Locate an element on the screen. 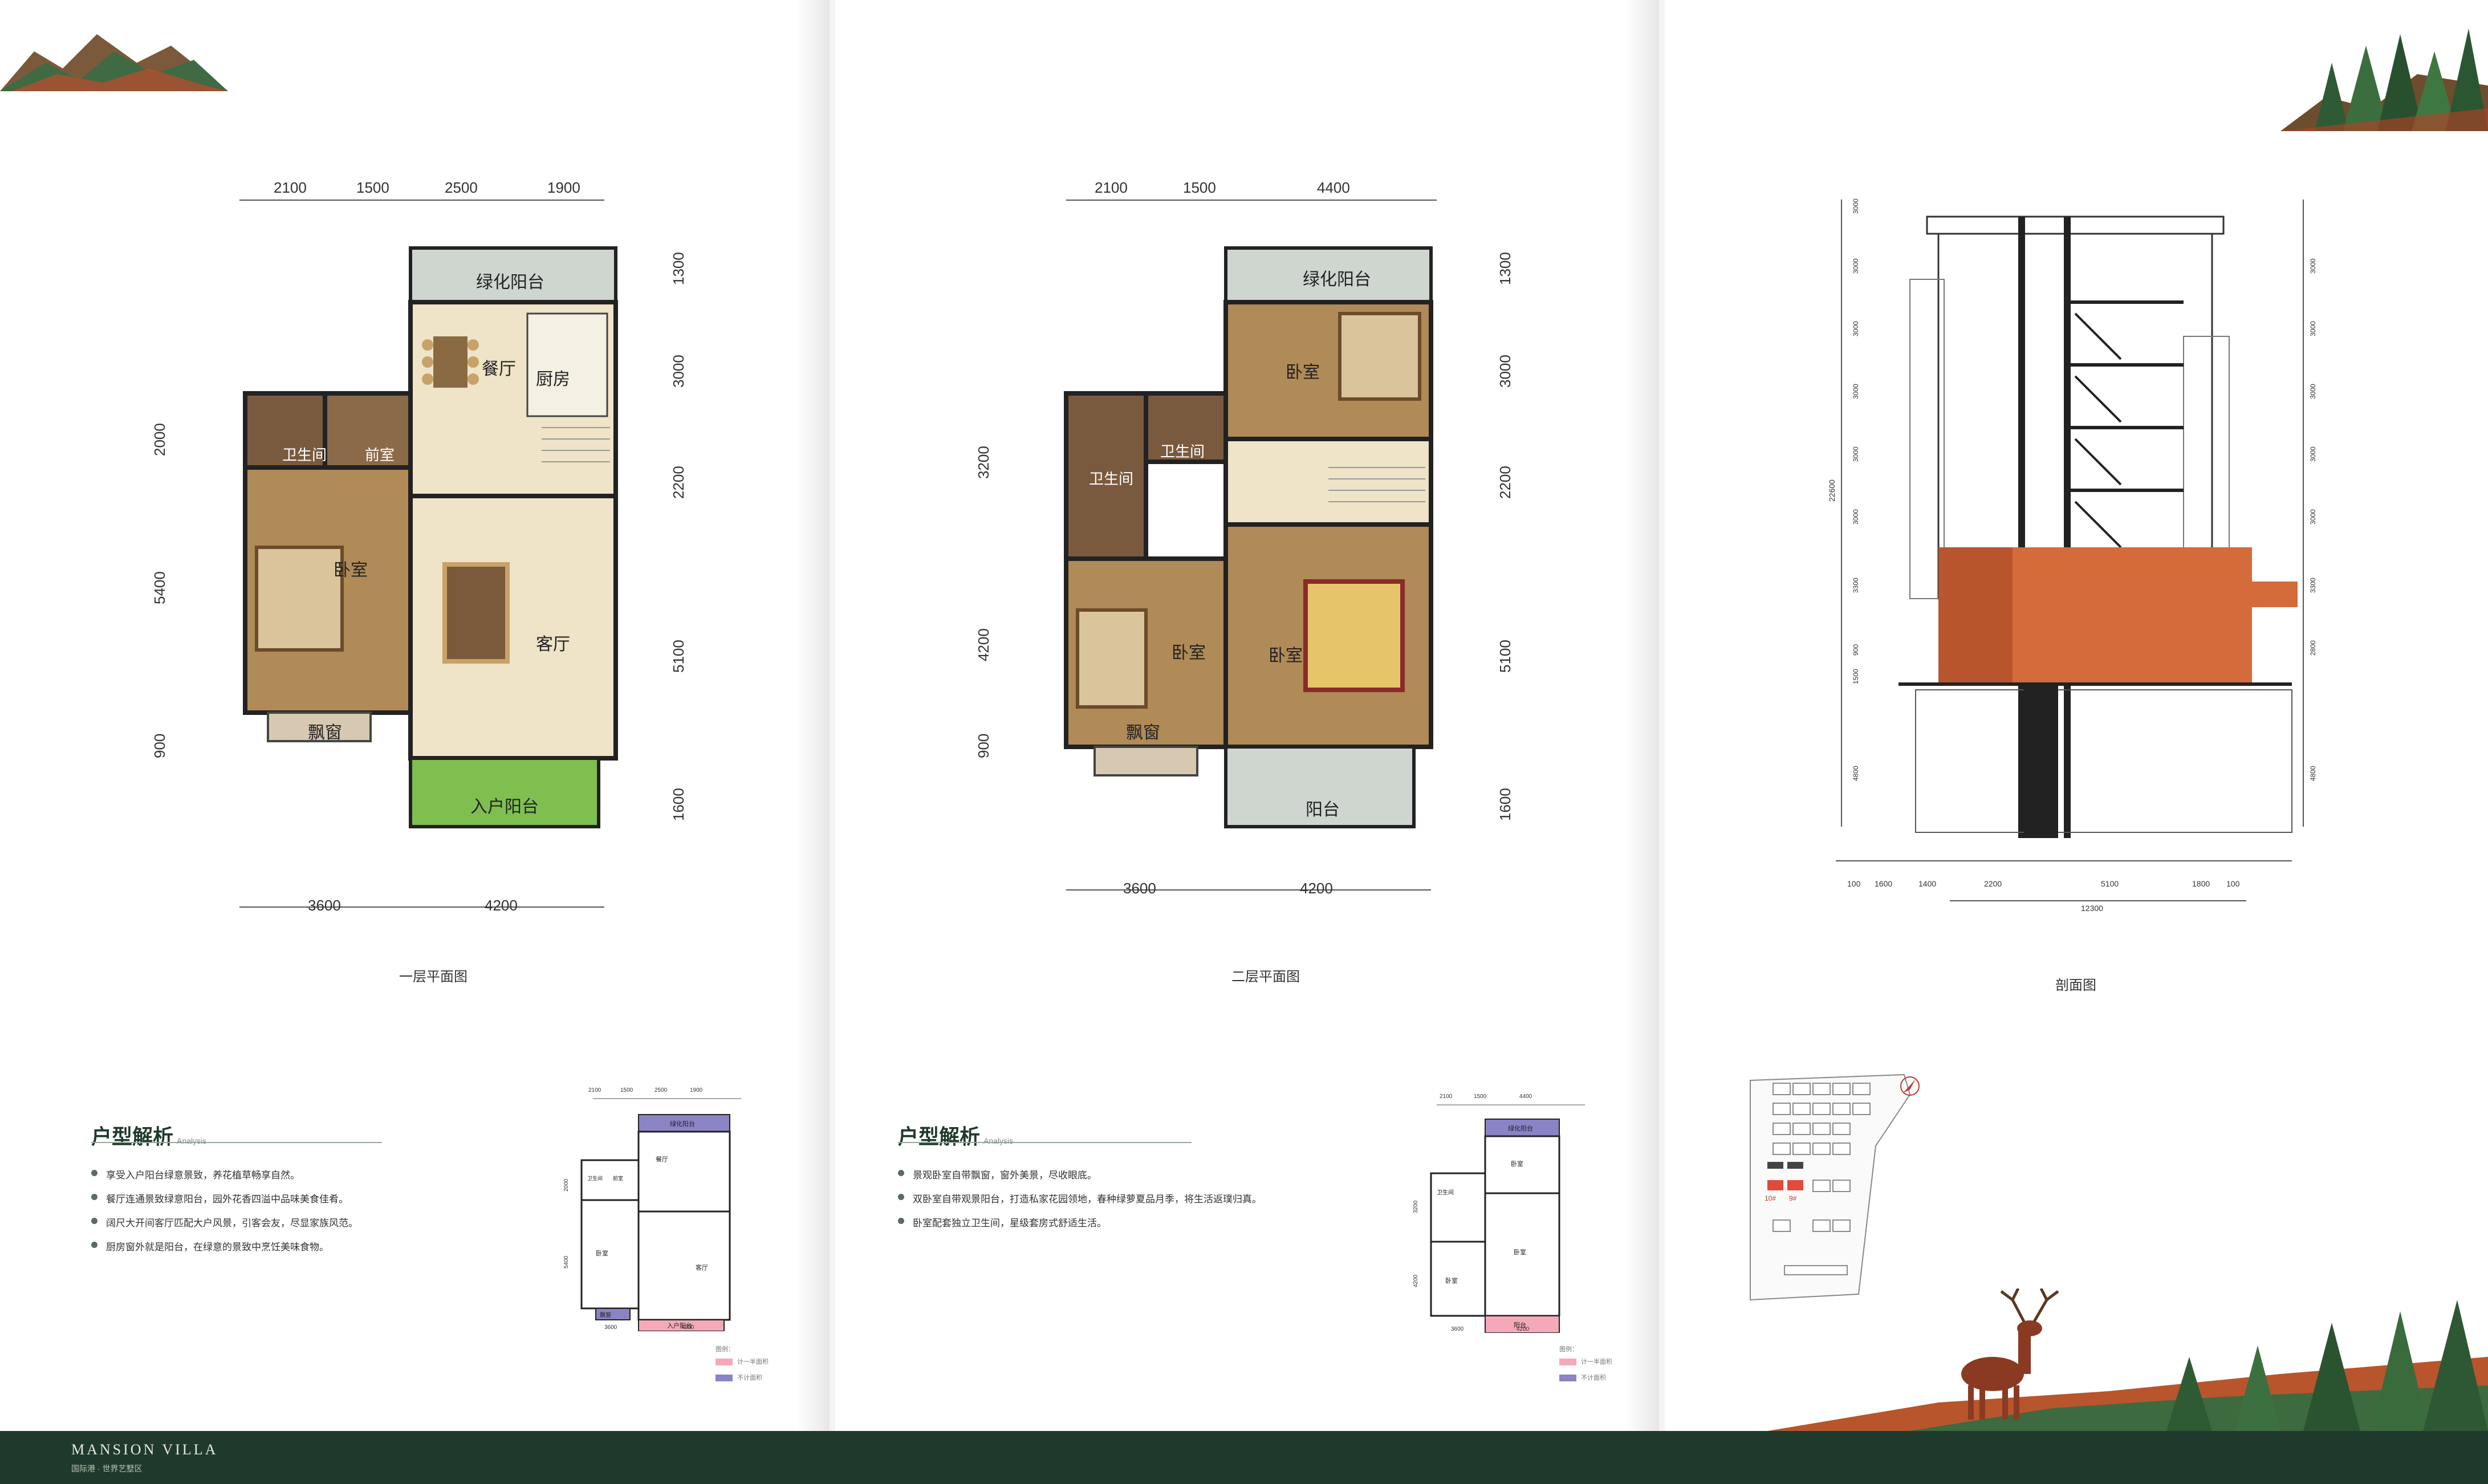 The width and height of the screenshot is (2488, 1484). analysis2-bullet: 双卧室自带观景阳台，打造私家花园领地，春种绿萝夏品月季，将生活返璞归真。 is located at coordinates (1103, 1198).